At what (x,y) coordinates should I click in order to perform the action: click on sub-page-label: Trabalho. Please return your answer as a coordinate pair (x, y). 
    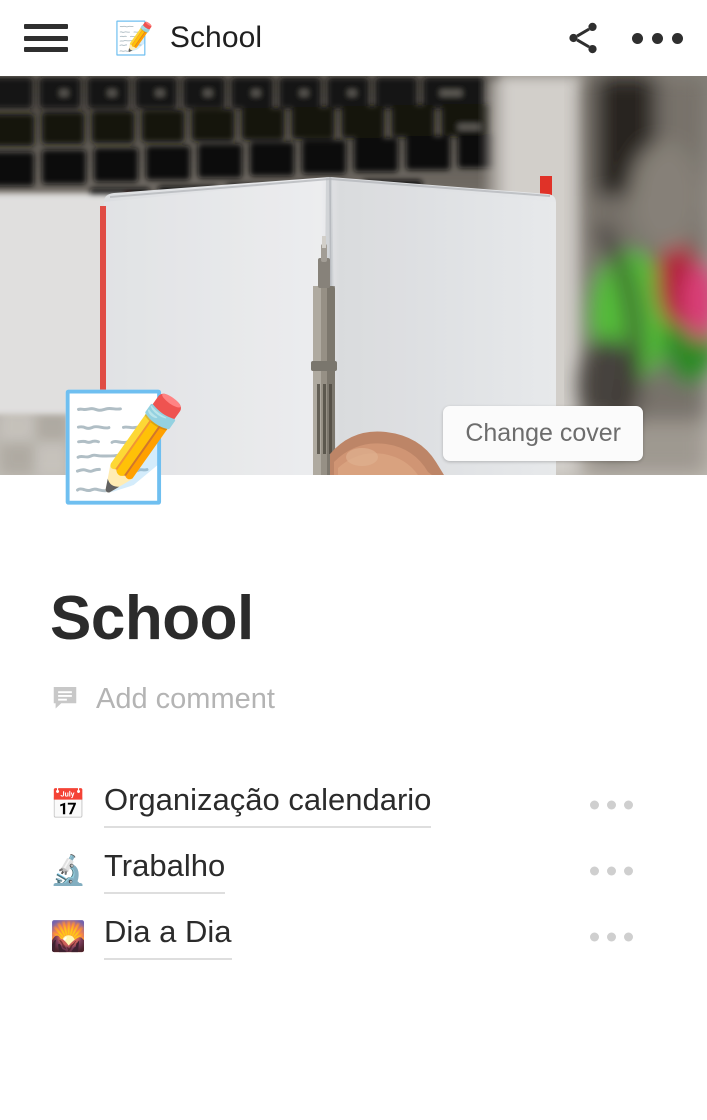
    Looking at the image, I should click on (165, 871).